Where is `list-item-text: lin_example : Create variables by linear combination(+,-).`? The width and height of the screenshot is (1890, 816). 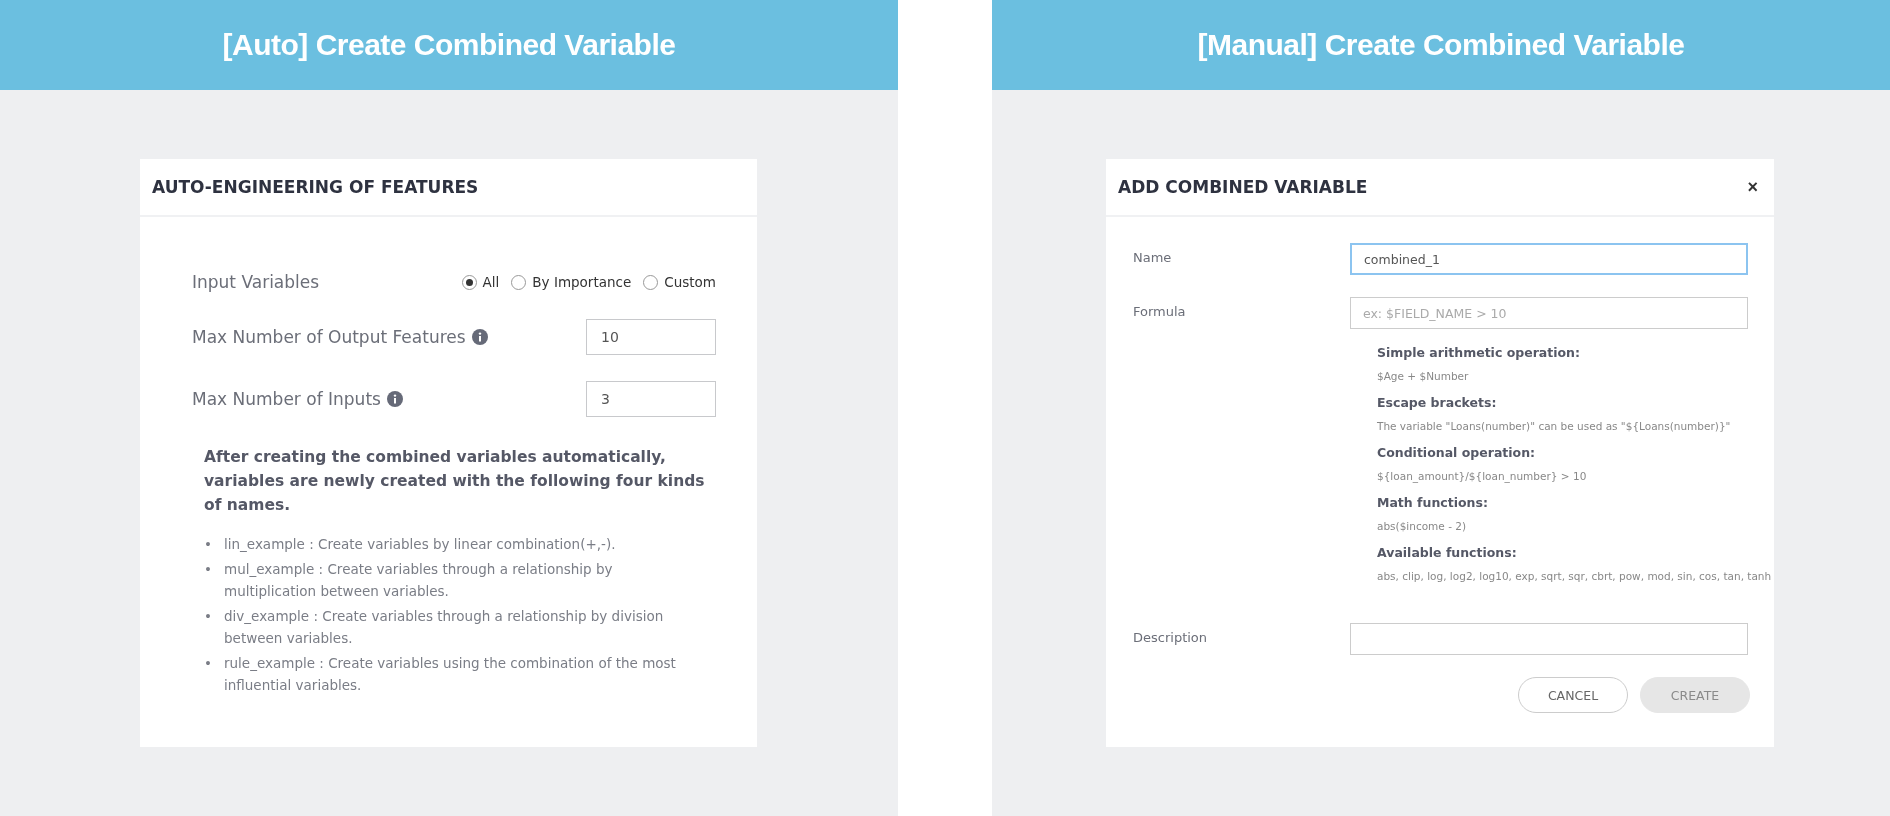
list-item-text: lin_example : Create variables by linear combination(+,-). is located at coordinates (420, 544).